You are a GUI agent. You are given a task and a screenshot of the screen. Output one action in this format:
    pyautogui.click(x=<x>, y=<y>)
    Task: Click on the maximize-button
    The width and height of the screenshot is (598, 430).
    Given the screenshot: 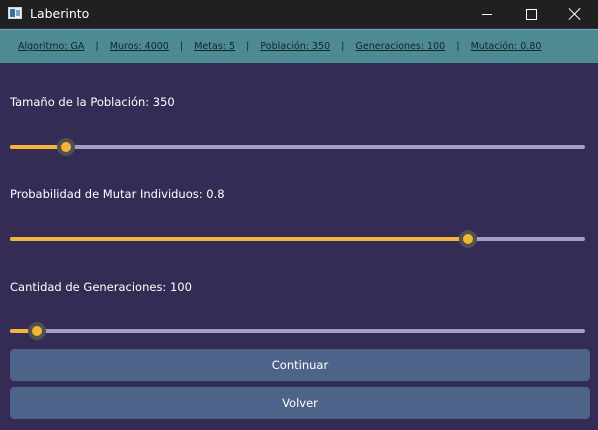 What is the action you would take?
    pyautogui.click(x=531, y=14)
    